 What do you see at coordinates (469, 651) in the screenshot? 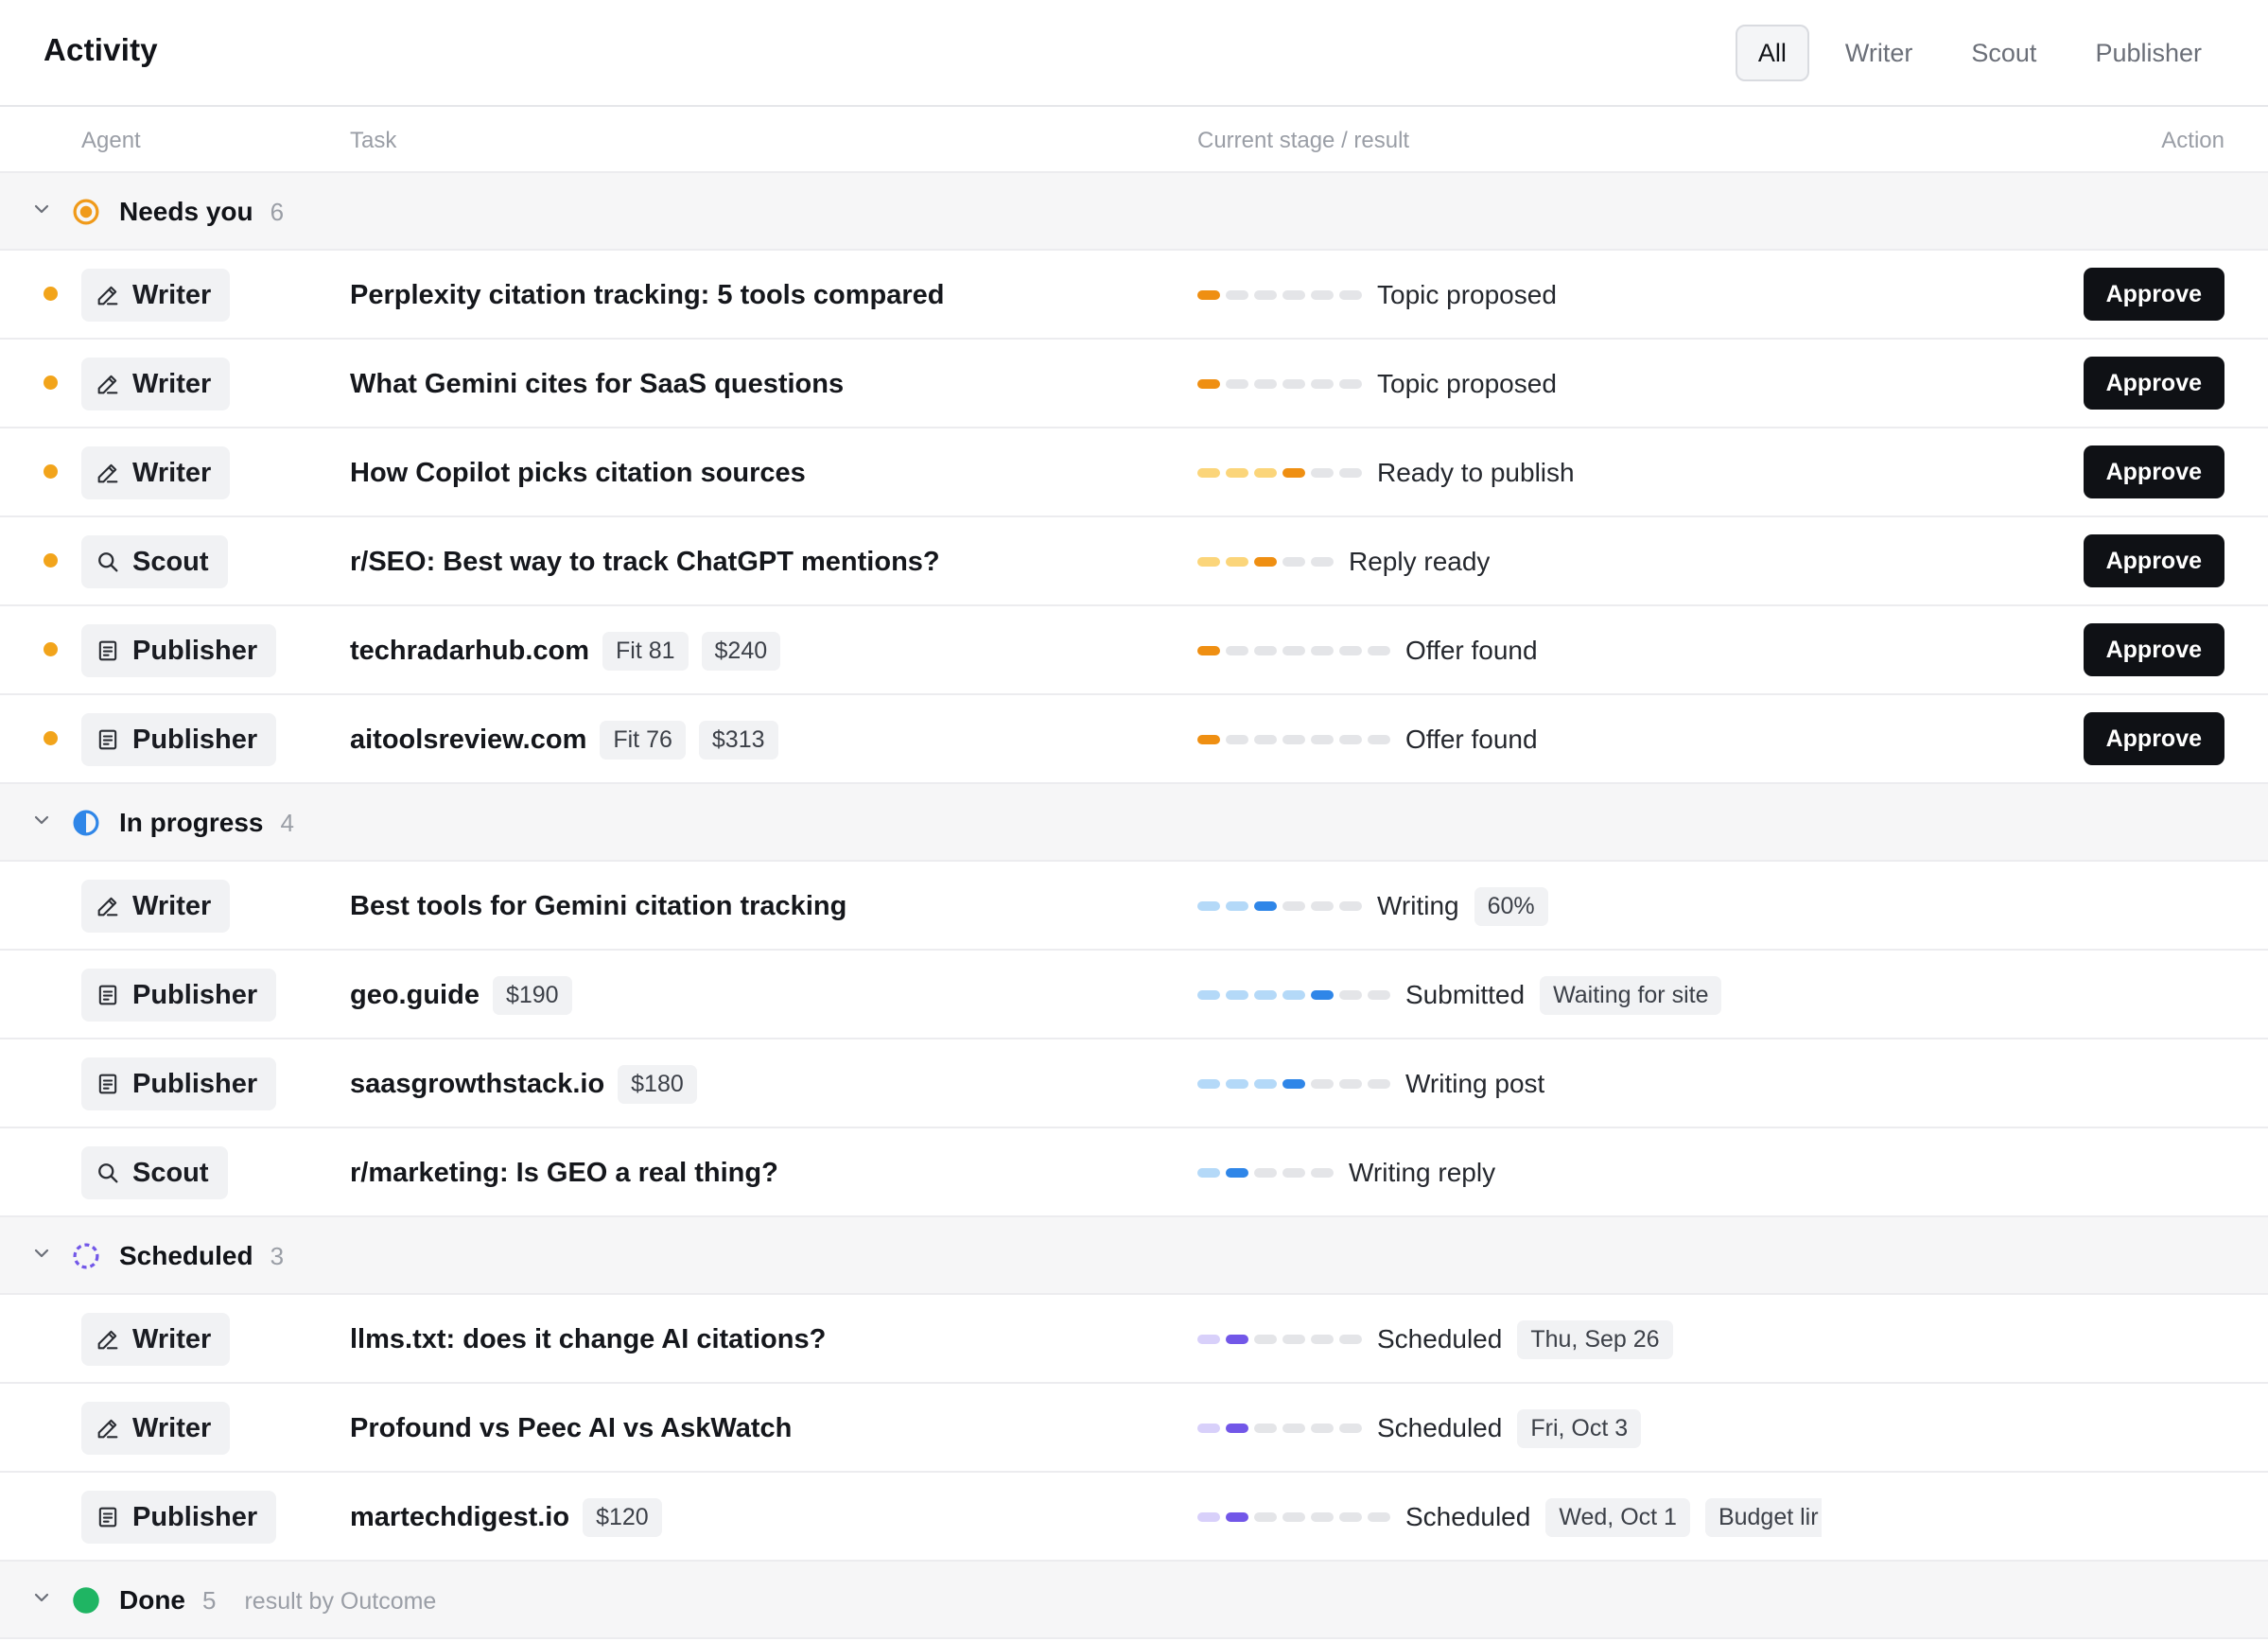
I see `task-title: techradarhub.com` at bounding box center [469, 651].